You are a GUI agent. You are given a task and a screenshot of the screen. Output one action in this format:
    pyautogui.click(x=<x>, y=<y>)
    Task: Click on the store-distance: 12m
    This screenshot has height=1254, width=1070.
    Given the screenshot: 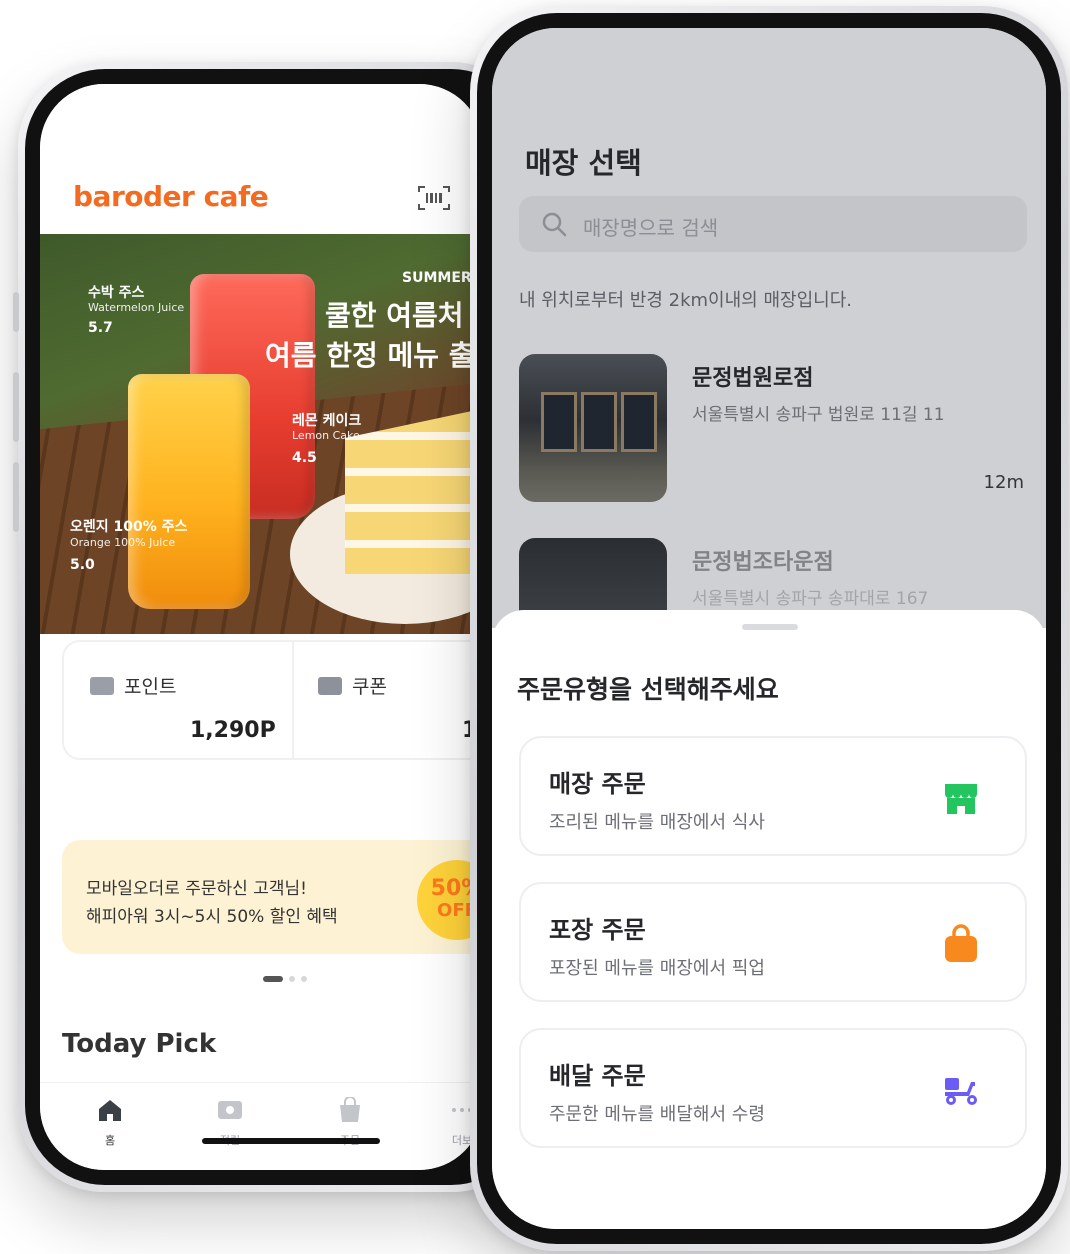 What is the action you would take?
    pyautogui.click(x=1003, y=482)
    